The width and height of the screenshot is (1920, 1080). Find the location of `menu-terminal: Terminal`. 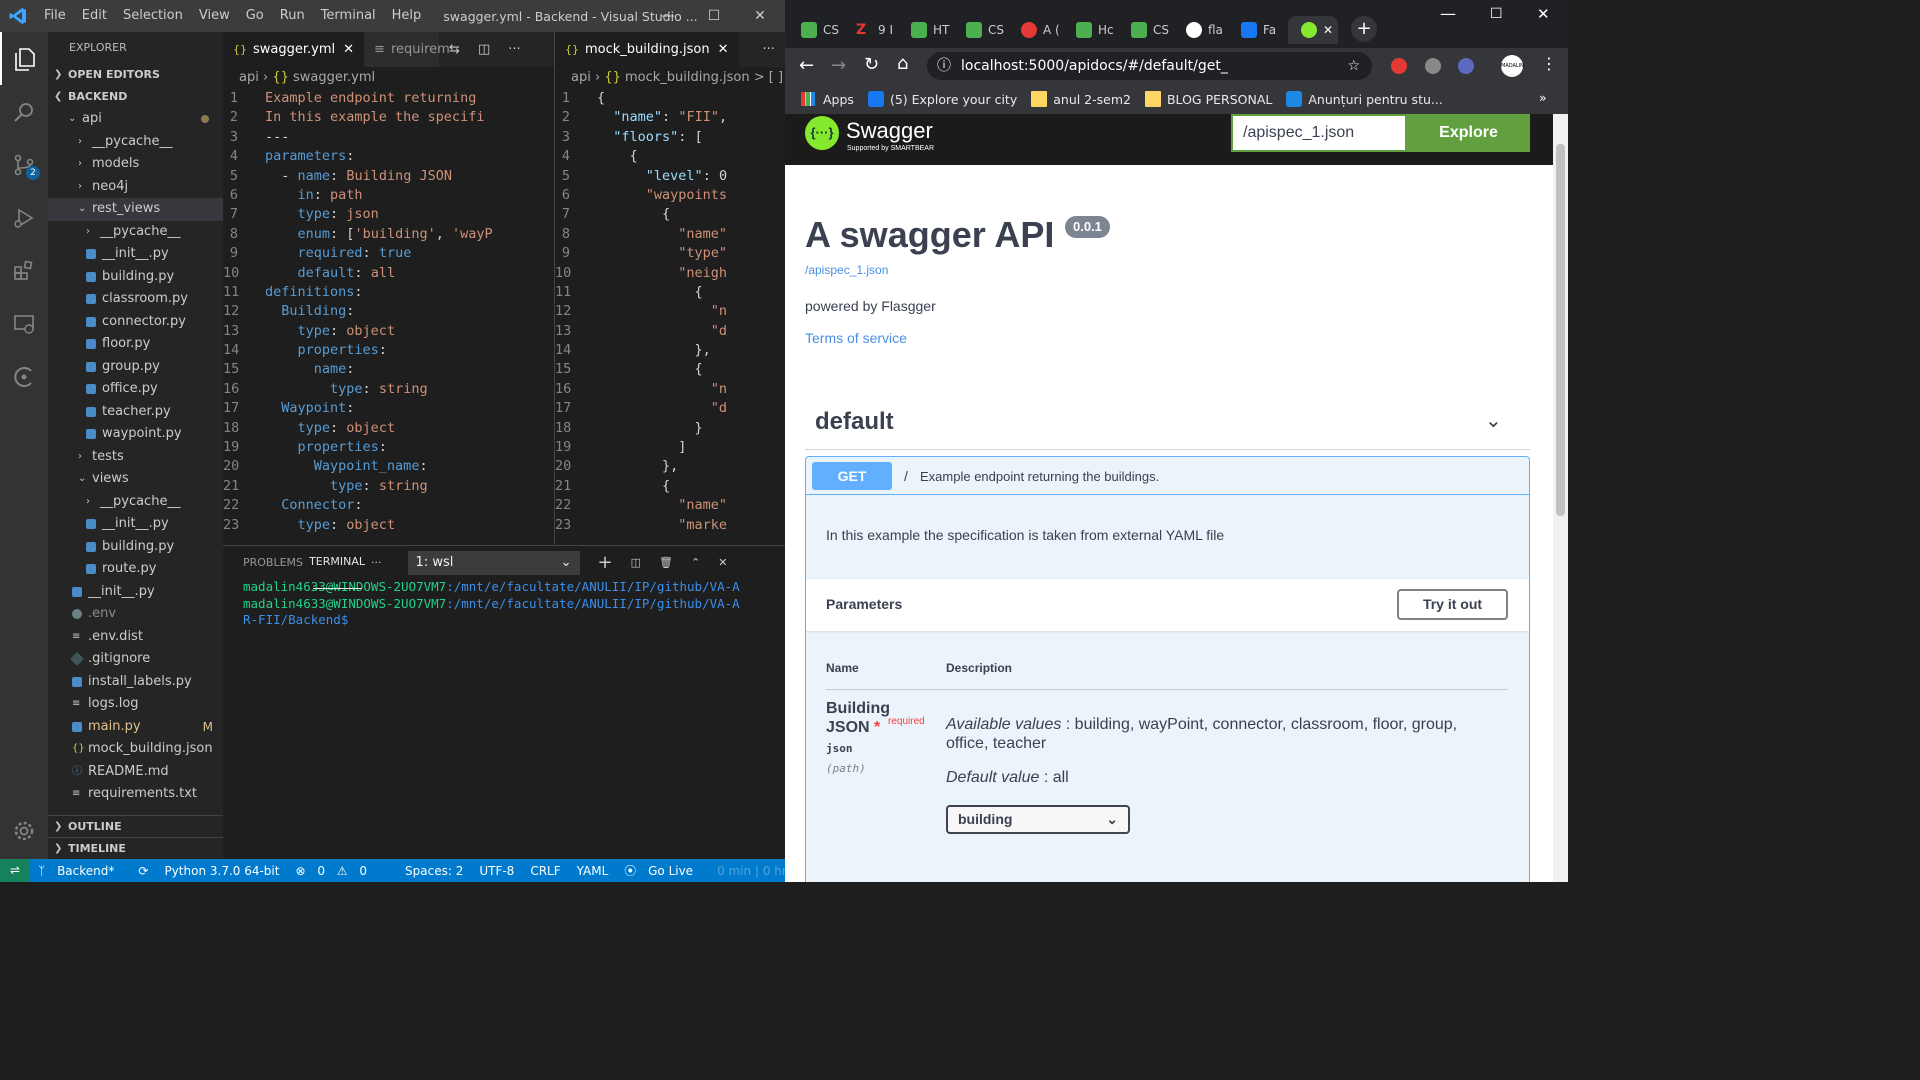

menu-terminal: Terminal is located at coordinates (348, 16).